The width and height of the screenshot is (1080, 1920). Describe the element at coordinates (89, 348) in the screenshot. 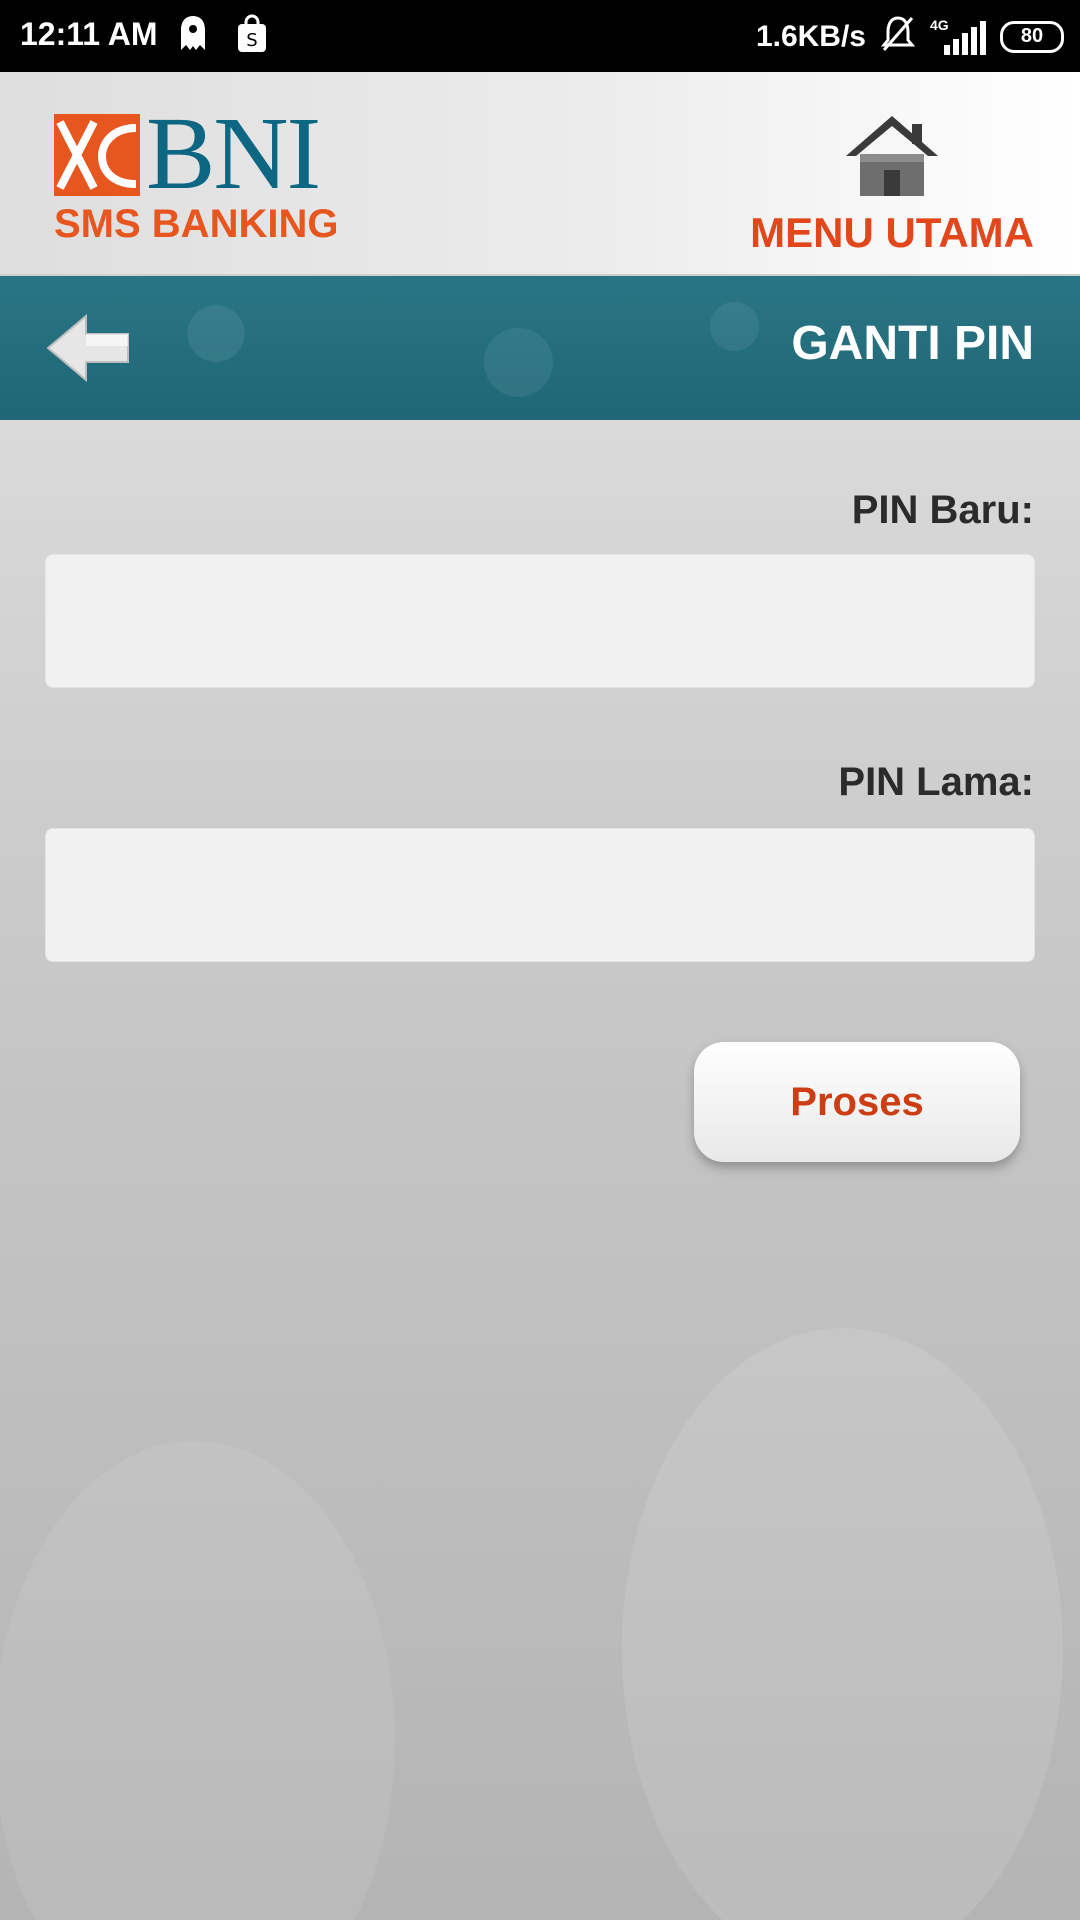

I see `back-button` at that location.